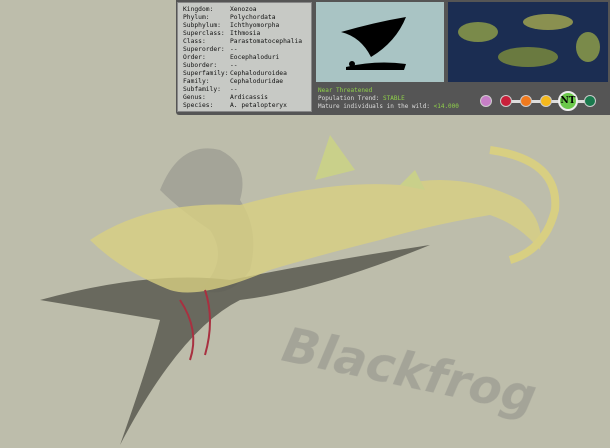 This screenshot has height=448, width=610. What do you see at coordinates (528, 42) in the screenshot?
I see `distribution-map` at bounding box center [528, 42].